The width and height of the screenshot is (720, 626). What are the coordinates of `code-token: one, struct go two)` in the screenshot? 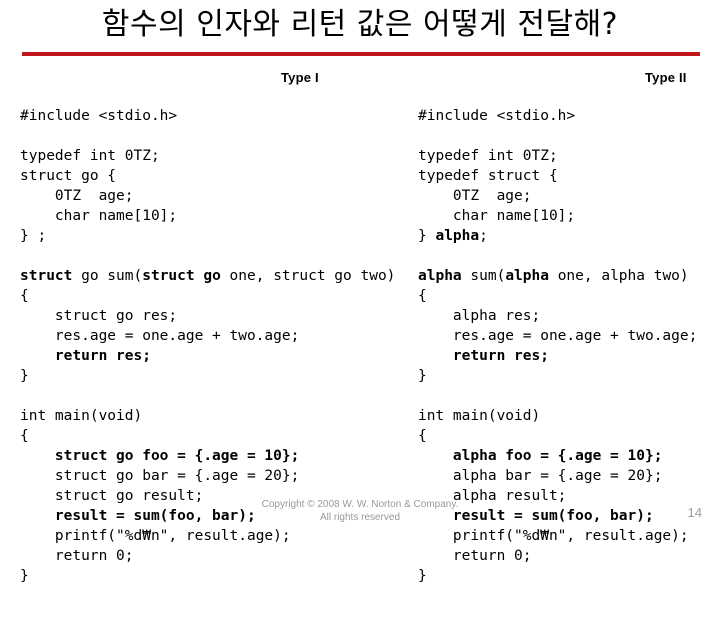 It's located at (308, 276).